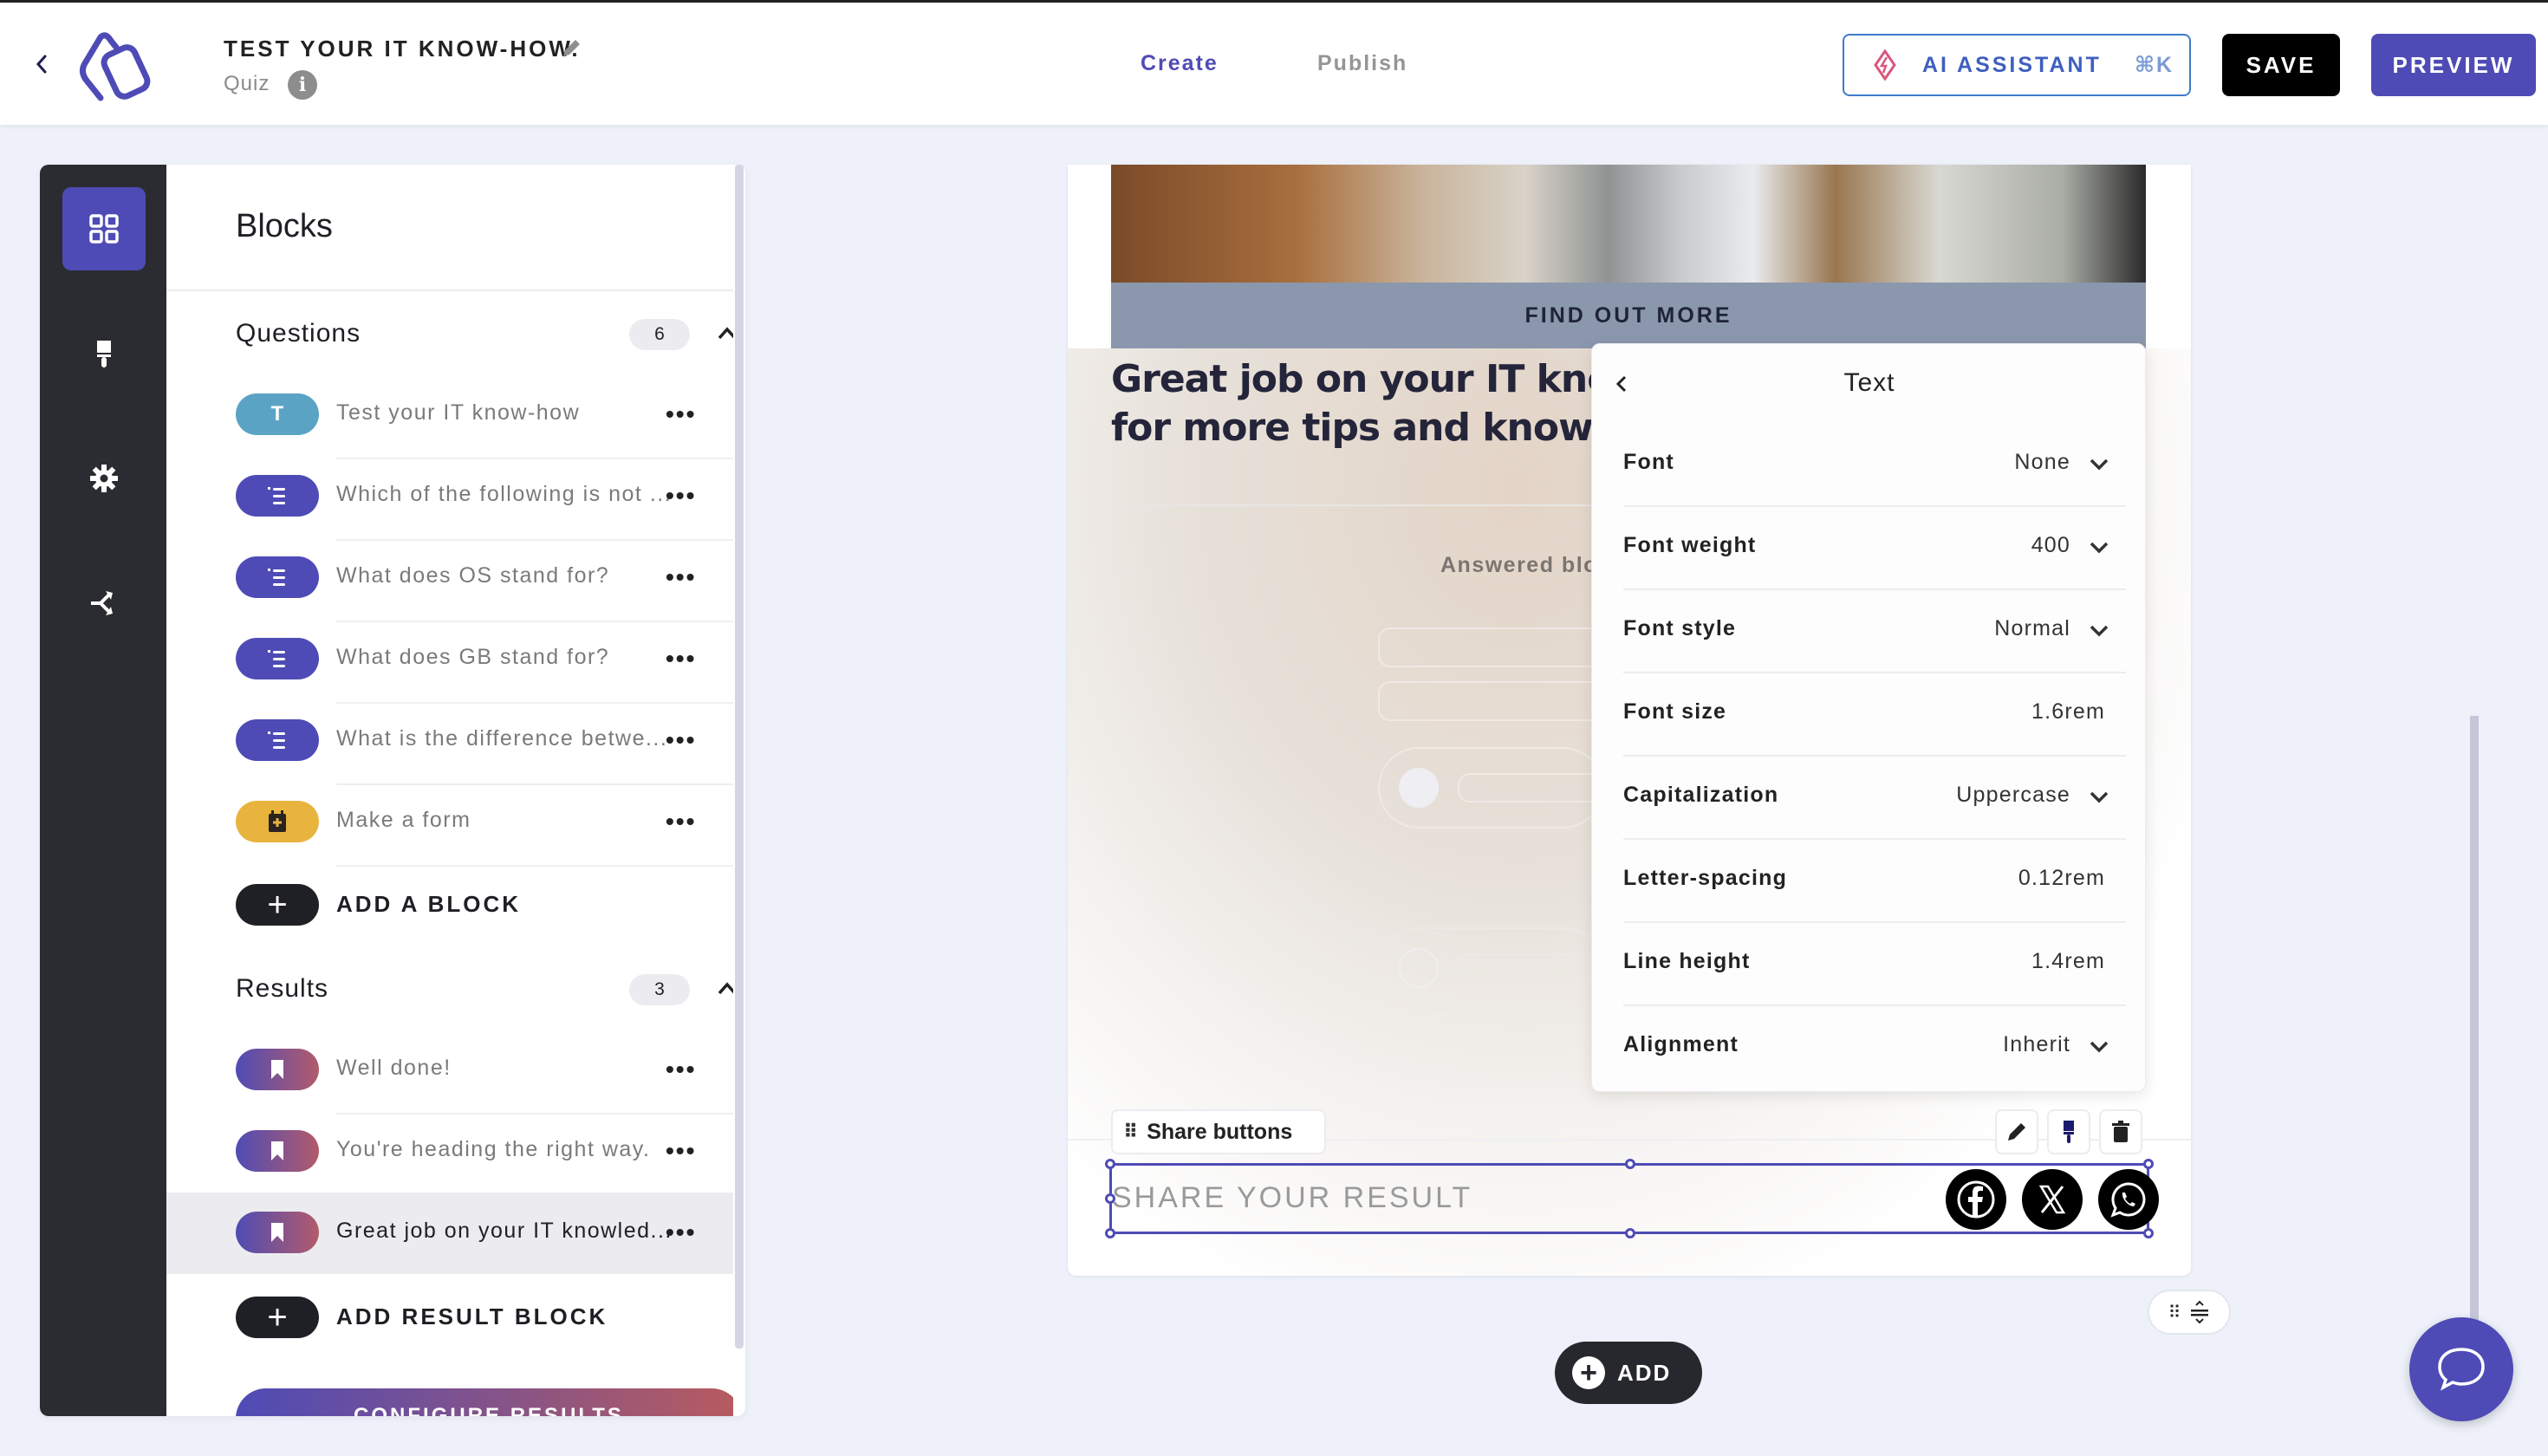 The height and width of the screenshot is (1456, 2548). Describe the element at coordinates (739, 757) in the screenshot. I see `sidebar-scrollbar` at that location.